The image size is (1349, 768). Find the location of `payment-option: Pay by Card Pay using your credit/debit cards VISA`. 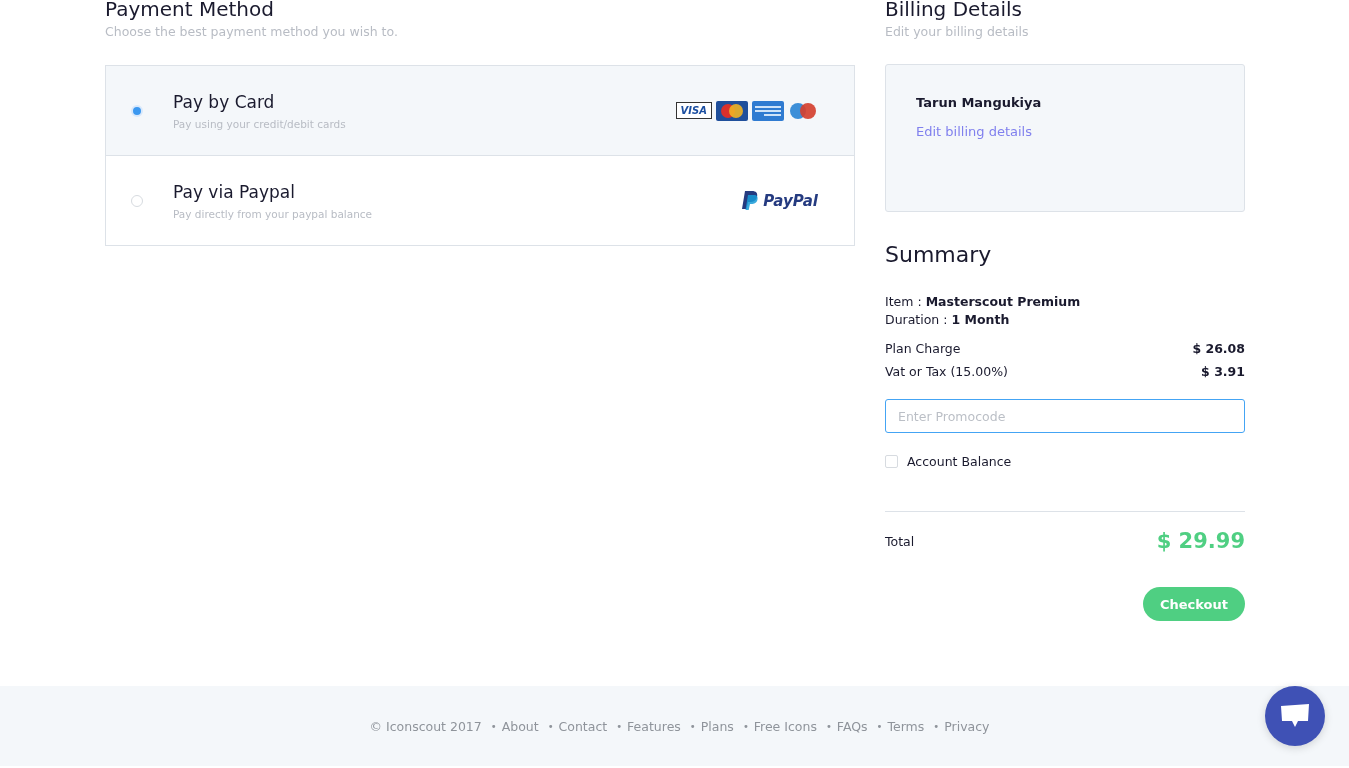

payment-option: Pay by Card Pay using your credit/debit cards VISA is located at coordinates (480, 110).